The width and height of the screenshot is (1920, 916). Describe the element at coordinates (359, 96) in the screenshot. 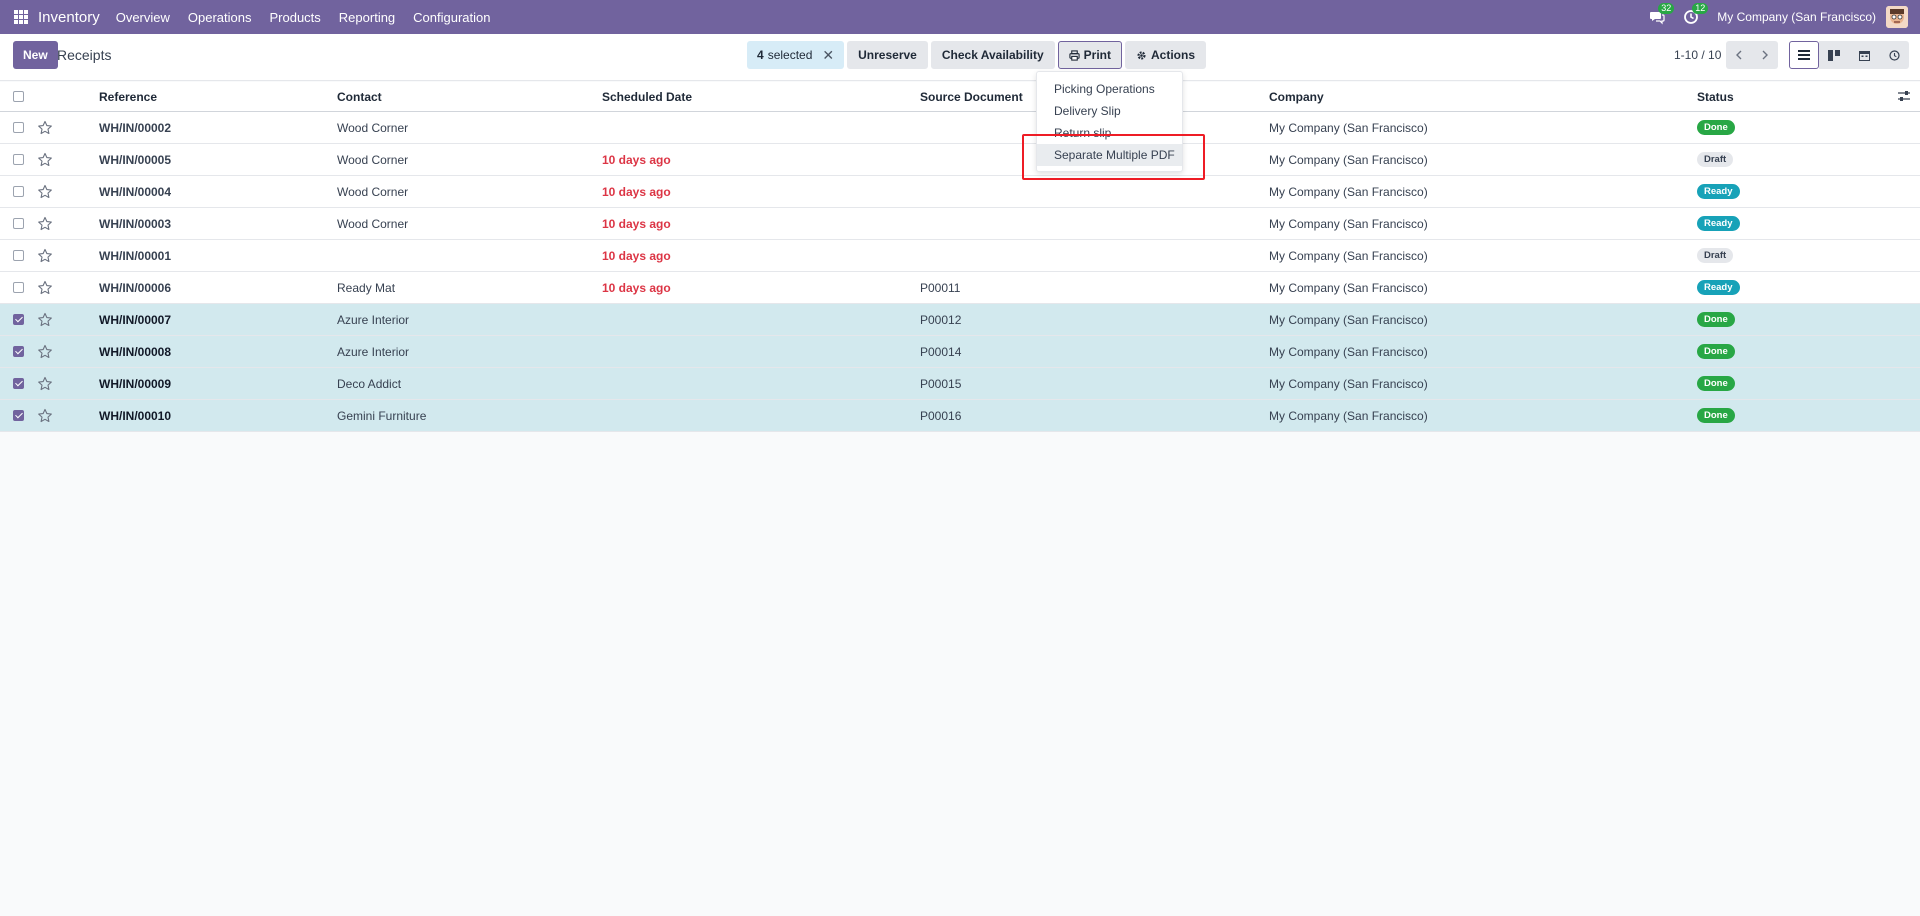

I see `column-header-contact: Contact` at that location.